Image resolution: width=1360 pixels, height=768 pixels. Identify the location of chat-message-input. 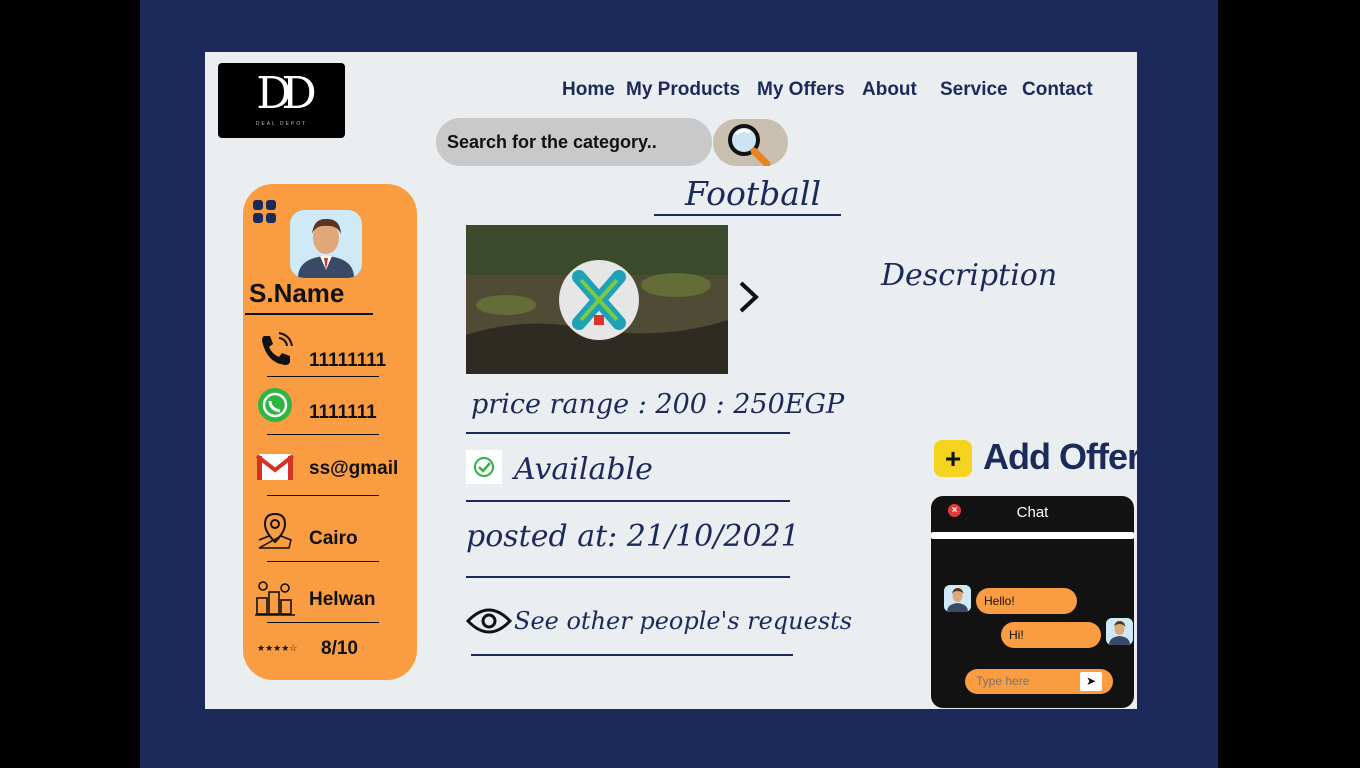
(1026, 681).